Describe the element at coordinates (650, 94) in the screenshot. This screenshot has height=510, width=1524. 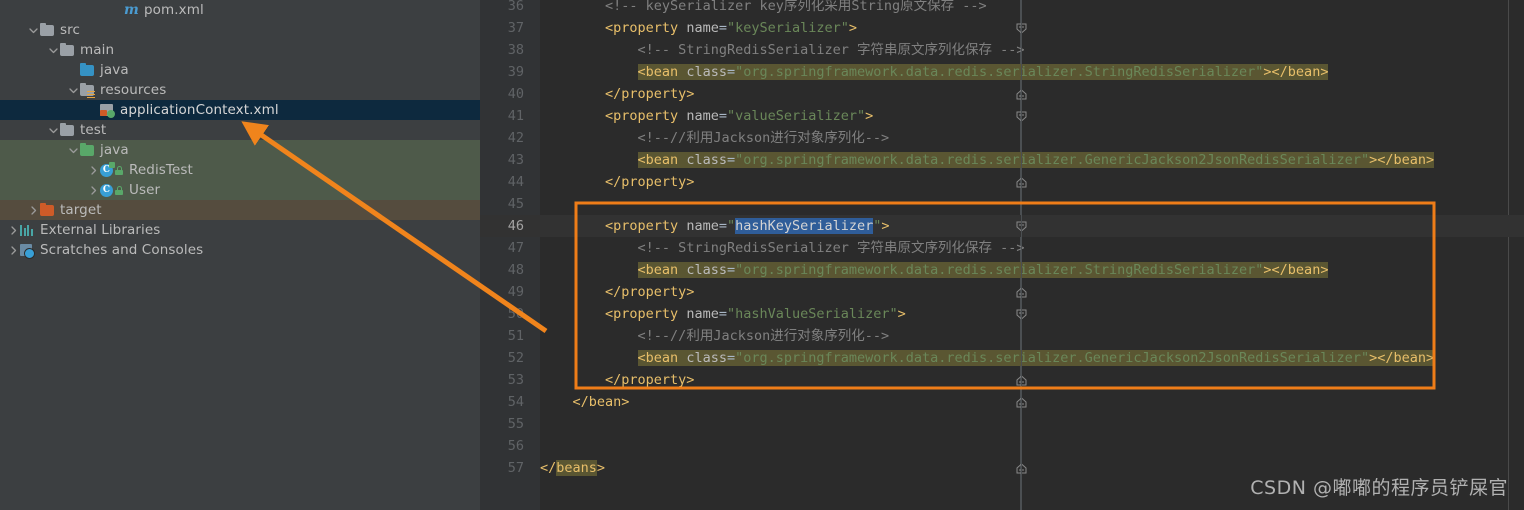
I see `token-tag: </property>` at that location.